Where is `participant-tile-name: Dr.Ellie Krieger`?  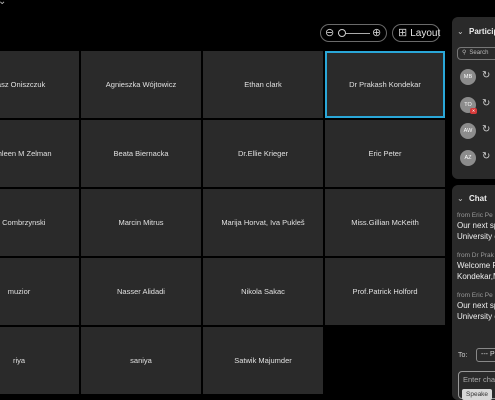 participant-tile-name: Dr.Ellie Krieger is located at coordinates (263, 153).